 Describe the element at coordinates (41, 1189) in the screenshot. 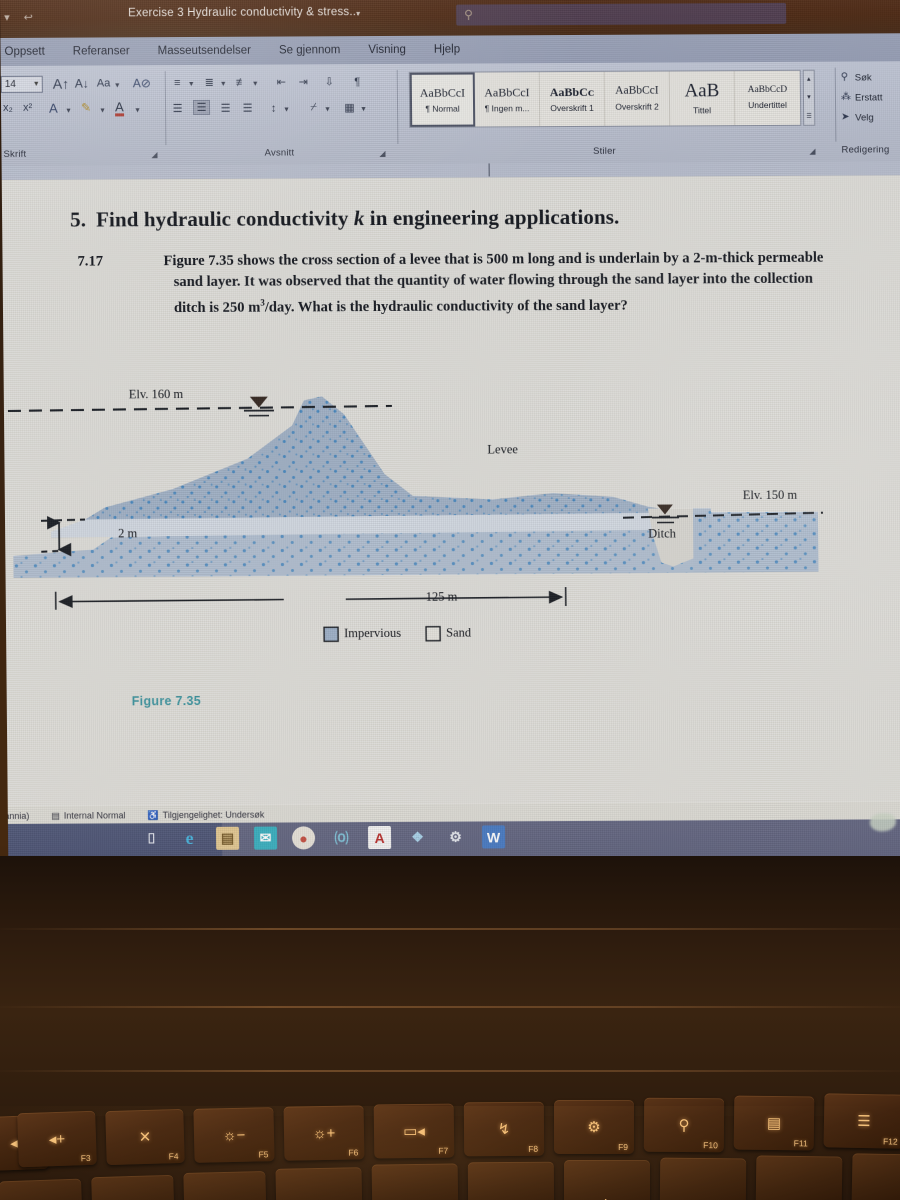

I see `key-hash: #` at that location.